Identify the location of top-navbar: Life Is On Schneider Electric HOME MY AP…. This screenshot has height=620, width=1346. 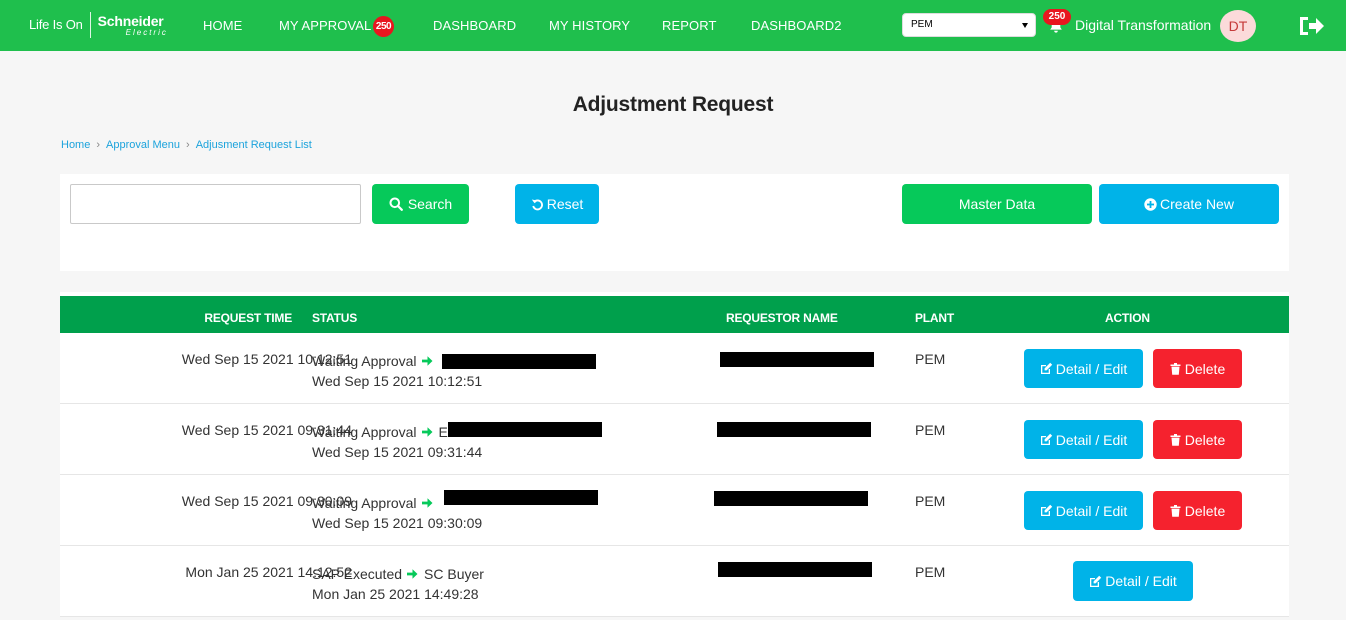
(673, 25).